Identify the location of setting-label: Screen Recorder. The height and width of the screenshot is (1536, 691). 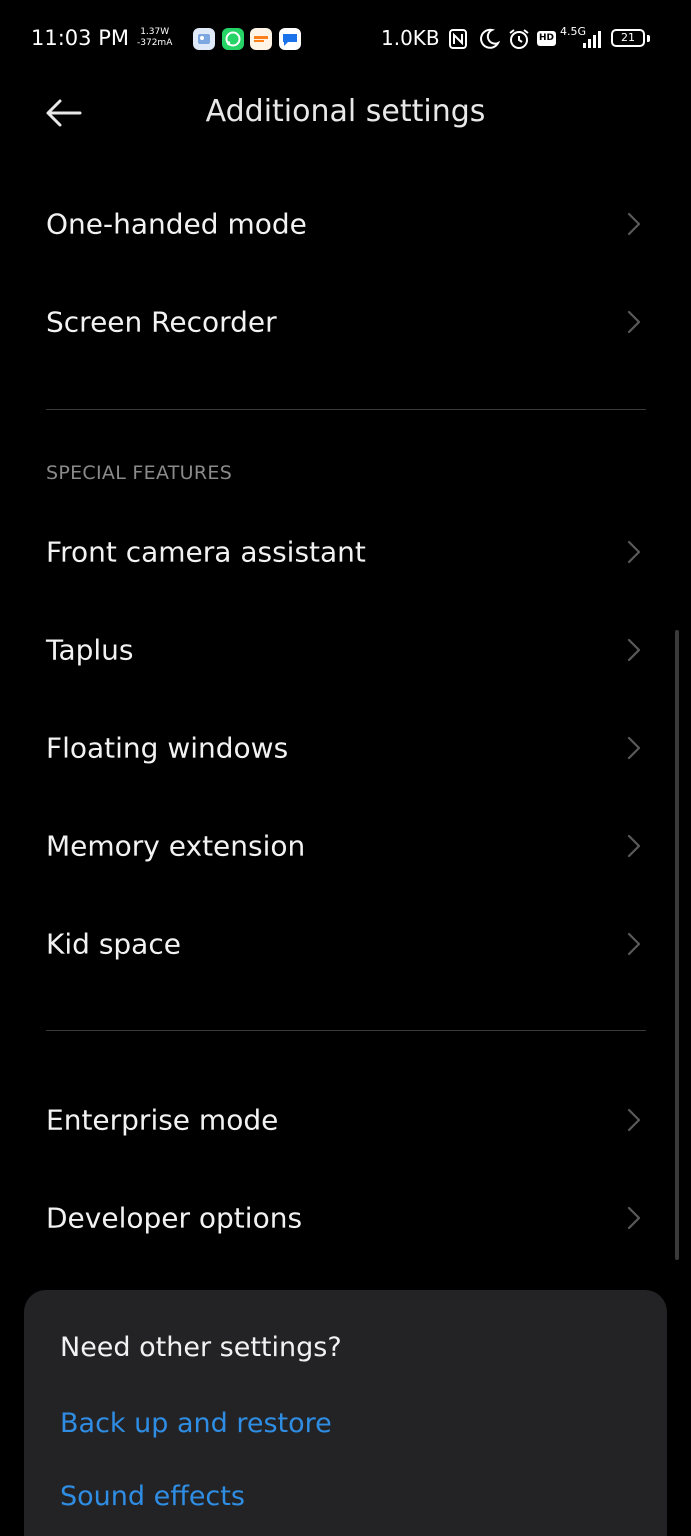
(161, 322).